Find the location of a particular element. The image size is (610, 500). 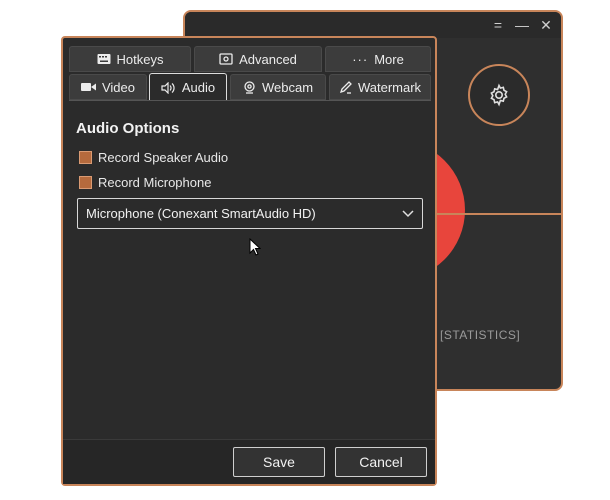

tab-video: Video is located at coordinates (108, 87).